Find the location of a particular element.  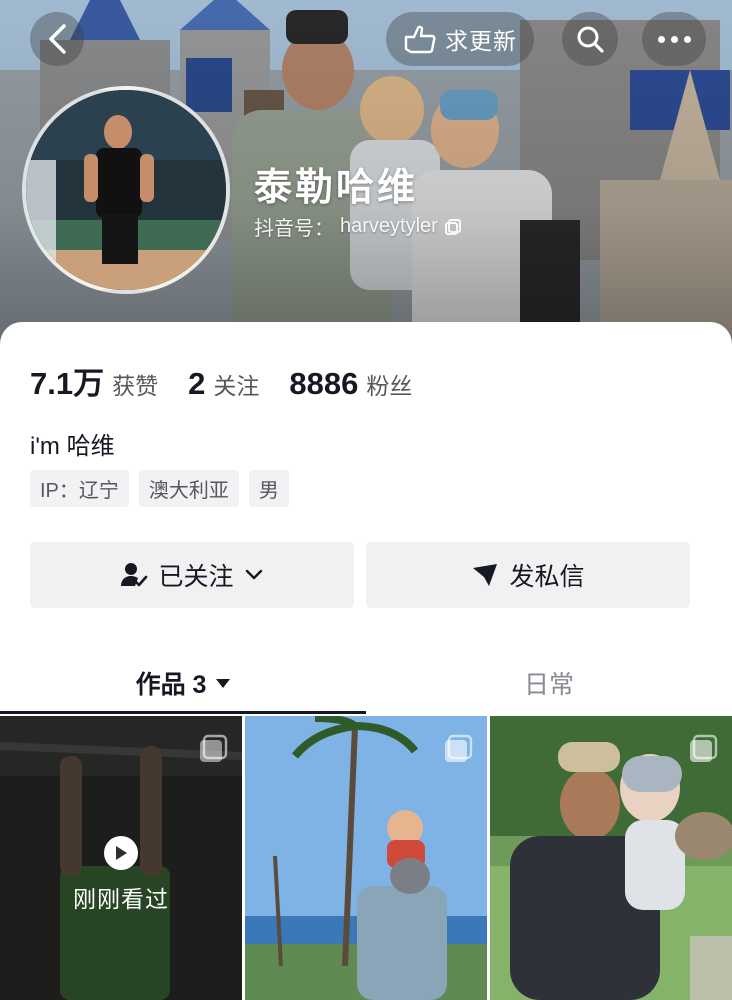

chevron-left-icon is located at coordinates (57, 39).